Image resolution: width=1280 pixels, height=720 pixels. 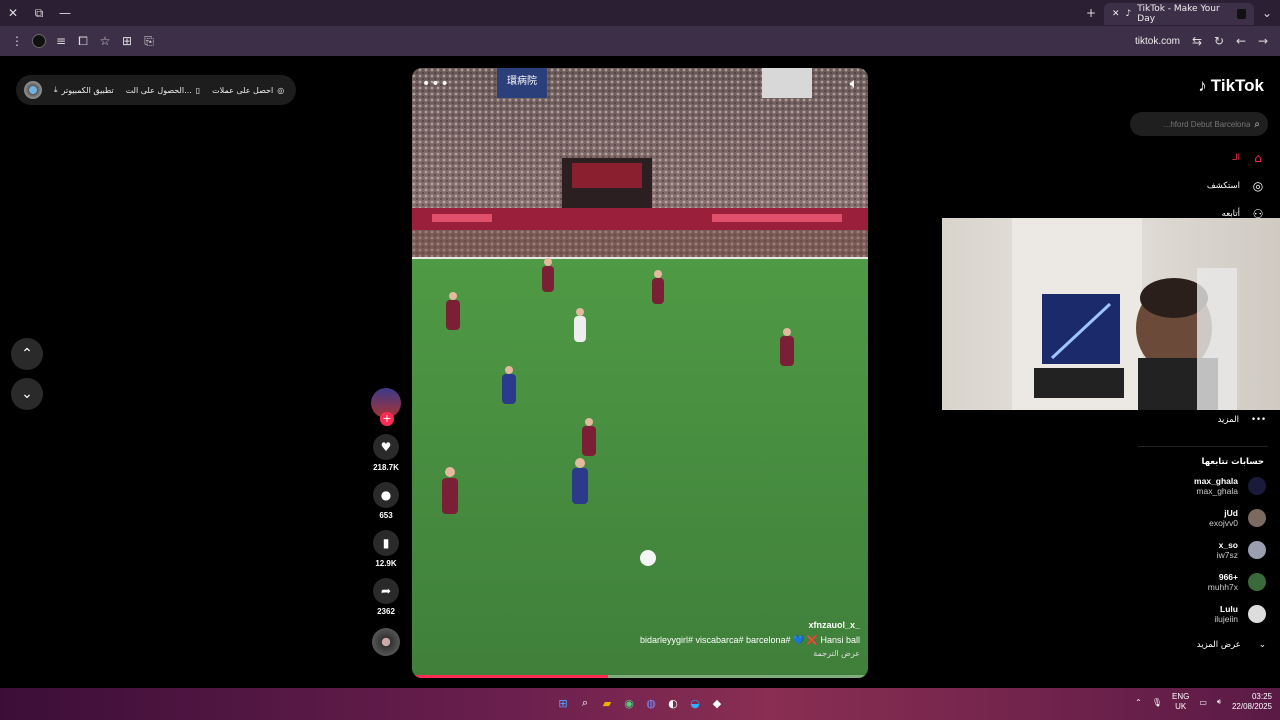 I want to click on network-icon: ▭, so click(x=1203, y=702).